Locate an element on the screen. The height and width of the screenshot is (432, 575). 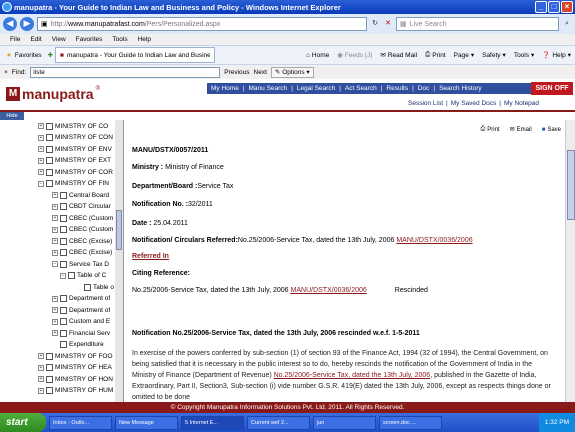
find-previous-button: Previous is located at coordinates (236, 72).